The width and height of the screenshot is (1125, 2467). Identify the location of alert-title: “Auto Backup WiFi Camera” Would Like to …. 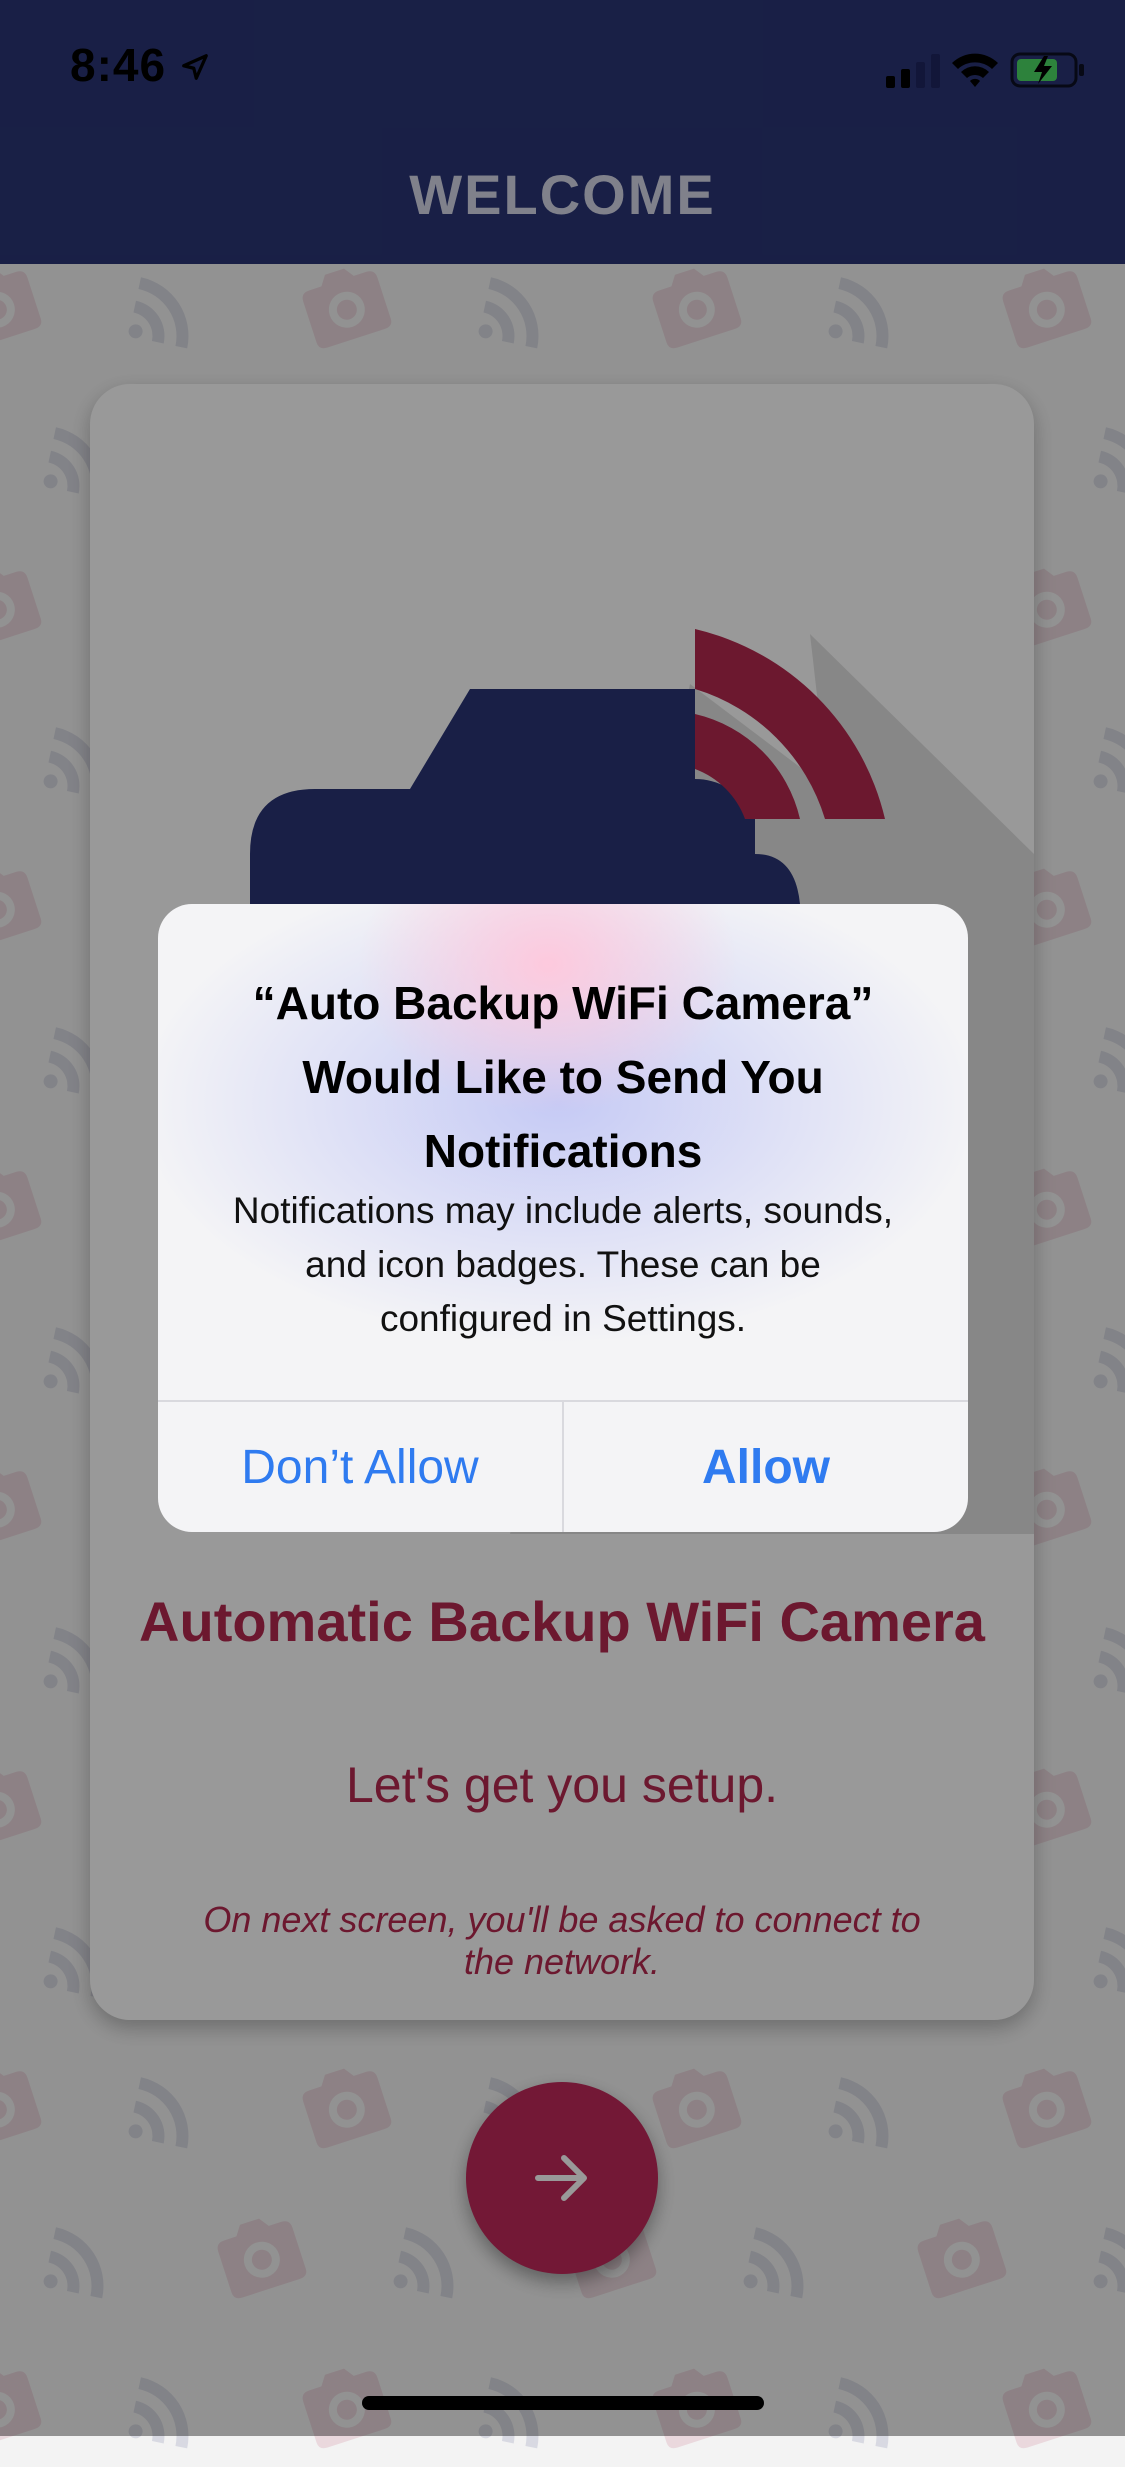
(563, 1077).